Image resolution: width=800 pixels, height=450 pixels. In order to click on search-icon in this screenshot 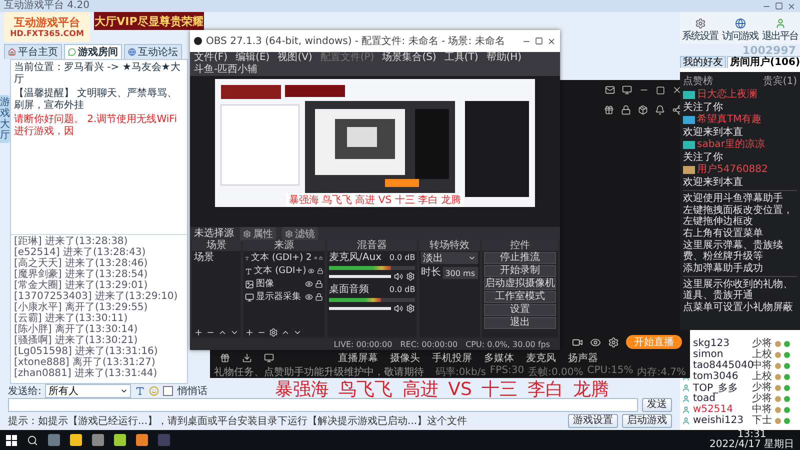, I will do `click(32, 440)`.